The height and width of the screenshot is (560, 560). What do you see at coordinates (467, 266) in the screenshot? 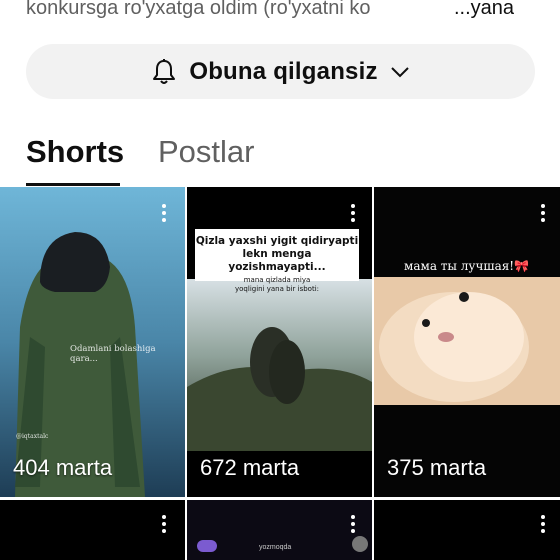
I see `short-caption: мама ты лучшая!🎀` at bounding box center [467, 266].